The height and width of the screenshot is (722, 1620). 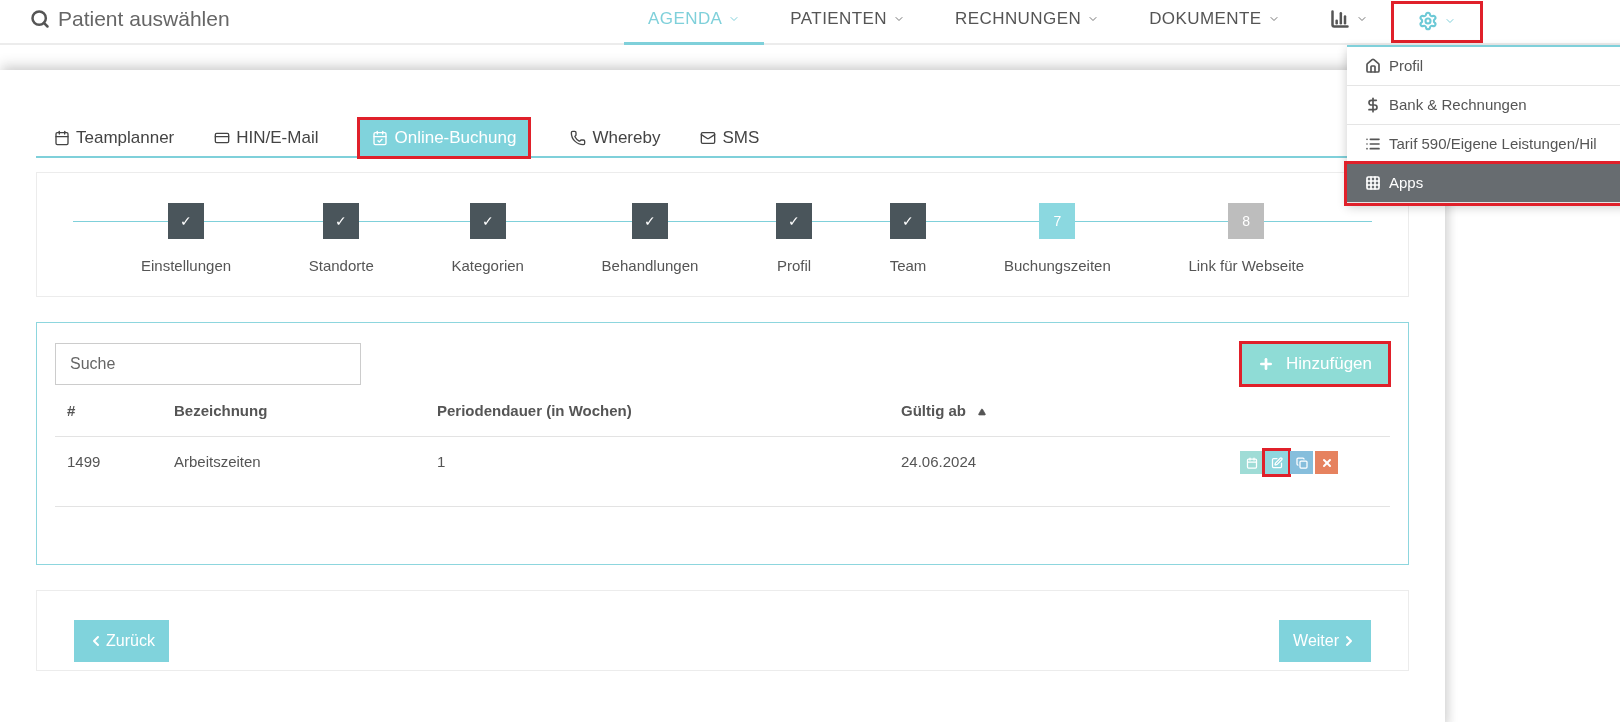 What do you see at coordinates (1266, 364) in the screenshot?
I see `plus-icon` at bounding box center [1266, 364].